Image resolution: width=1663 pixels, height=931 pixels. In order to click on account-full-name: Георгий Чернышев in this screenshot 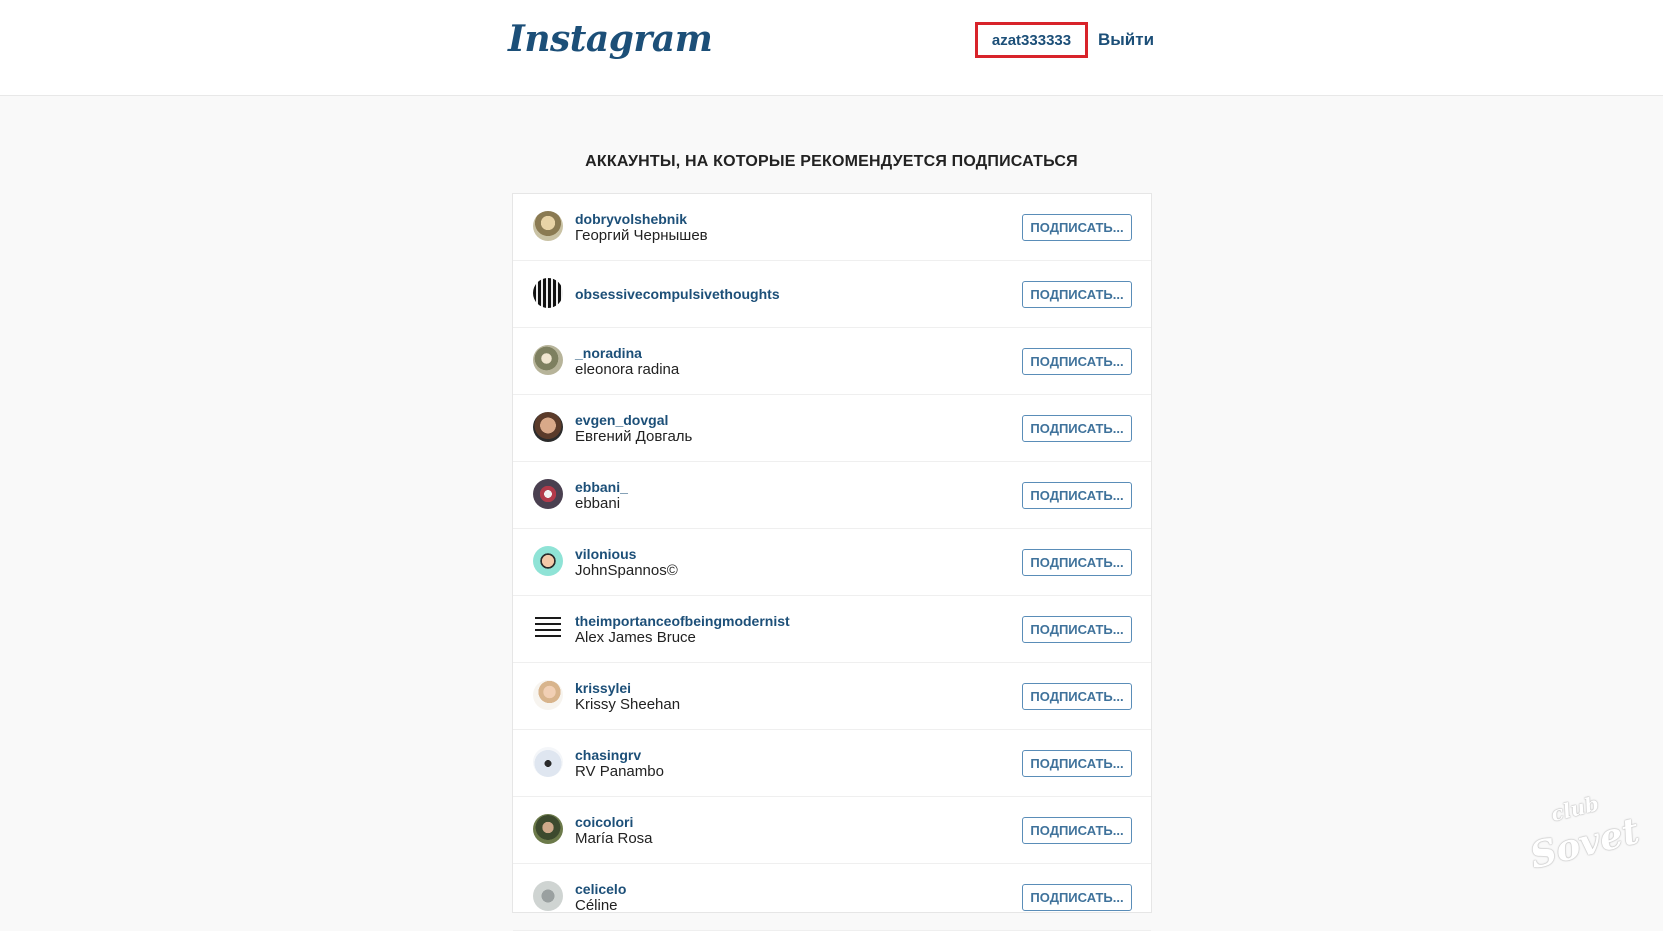, I will do `click(641, 235)`.